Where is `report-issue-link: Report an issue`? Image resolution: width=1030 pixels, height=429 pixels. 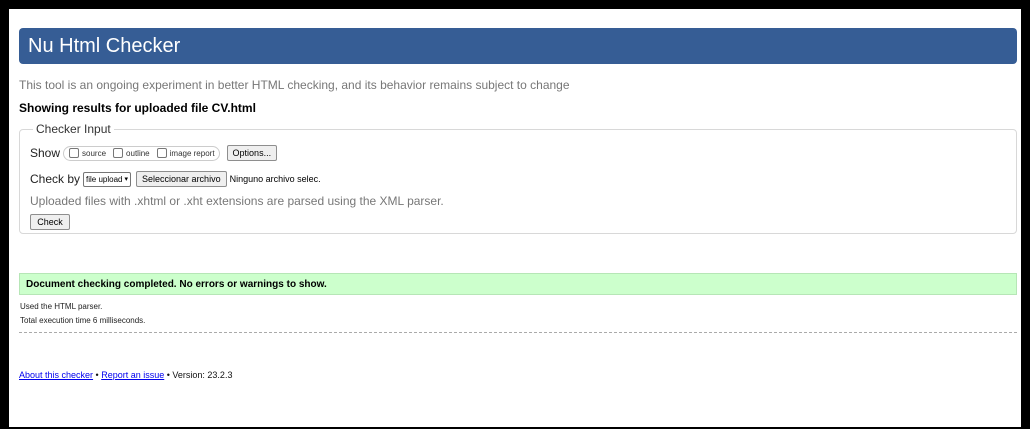 report-issue-link: Report an issue is located at coordinates (132, 375).